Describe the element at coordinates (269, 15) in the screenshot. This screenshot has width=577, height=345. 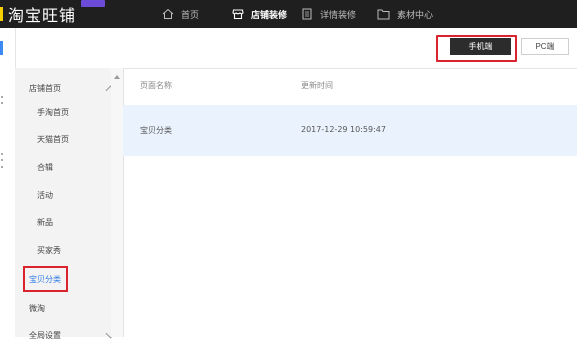
I see `nav-label: 店铺装修` at that location.